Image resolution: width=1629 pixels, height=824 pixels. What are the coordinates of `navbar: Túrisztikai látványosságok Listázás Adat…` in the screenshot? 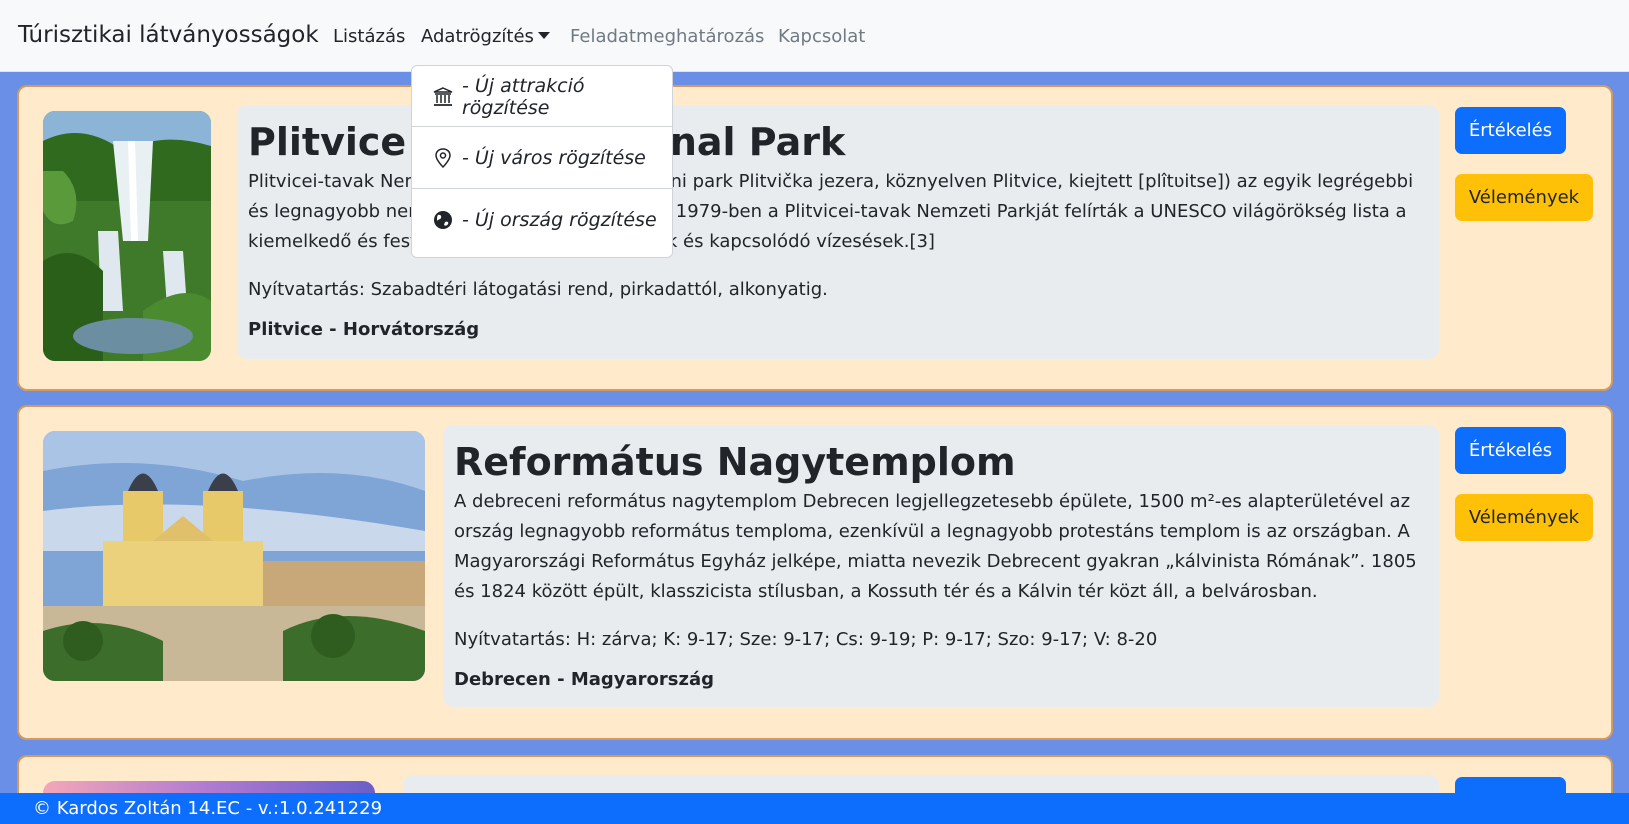 It's located at (814, 36).